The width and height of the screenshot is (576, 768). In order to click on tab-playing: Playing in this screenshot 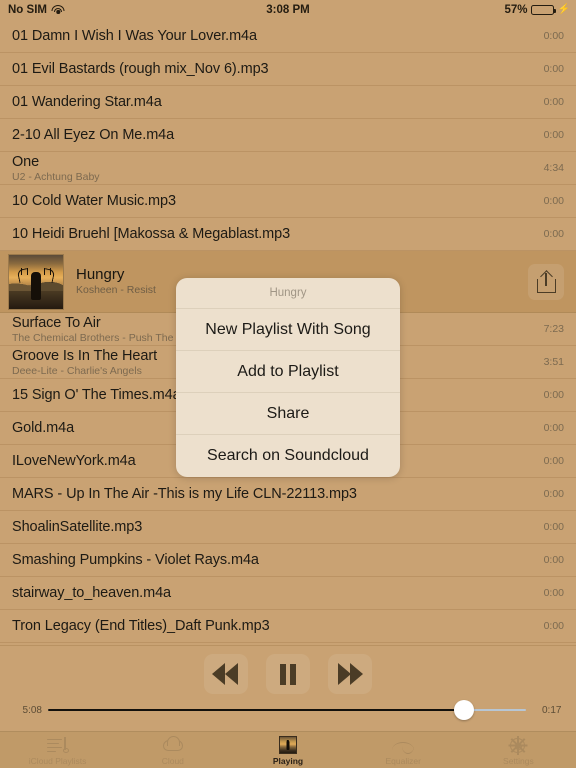, I will do `click(287, 750)`.